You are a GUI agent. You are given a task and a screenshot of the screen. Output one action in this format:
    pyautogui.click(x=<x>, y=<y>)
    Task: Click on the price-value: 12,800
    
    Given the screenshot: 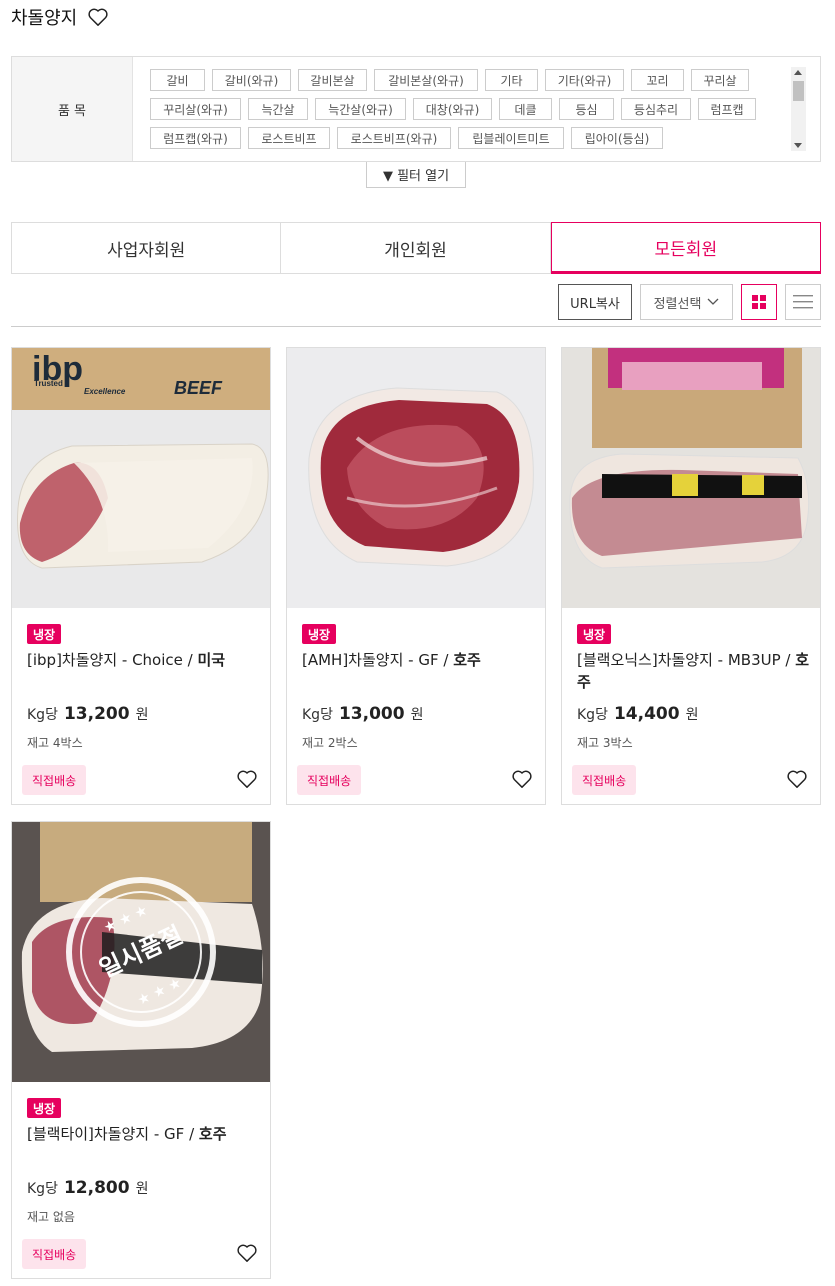 What is the action you would take?
    pyautogui.click(x=96, y=1188)
    